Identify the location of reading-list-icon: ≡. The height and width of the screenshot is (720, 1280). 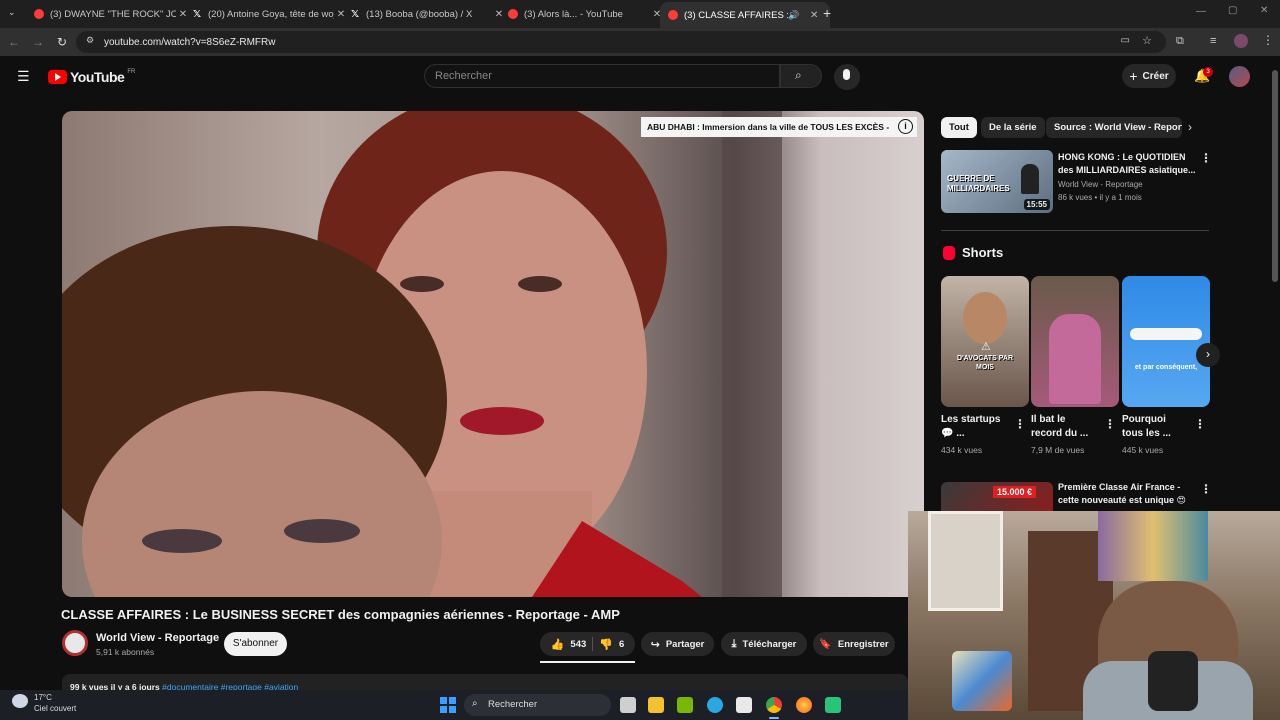
(1213, 41).